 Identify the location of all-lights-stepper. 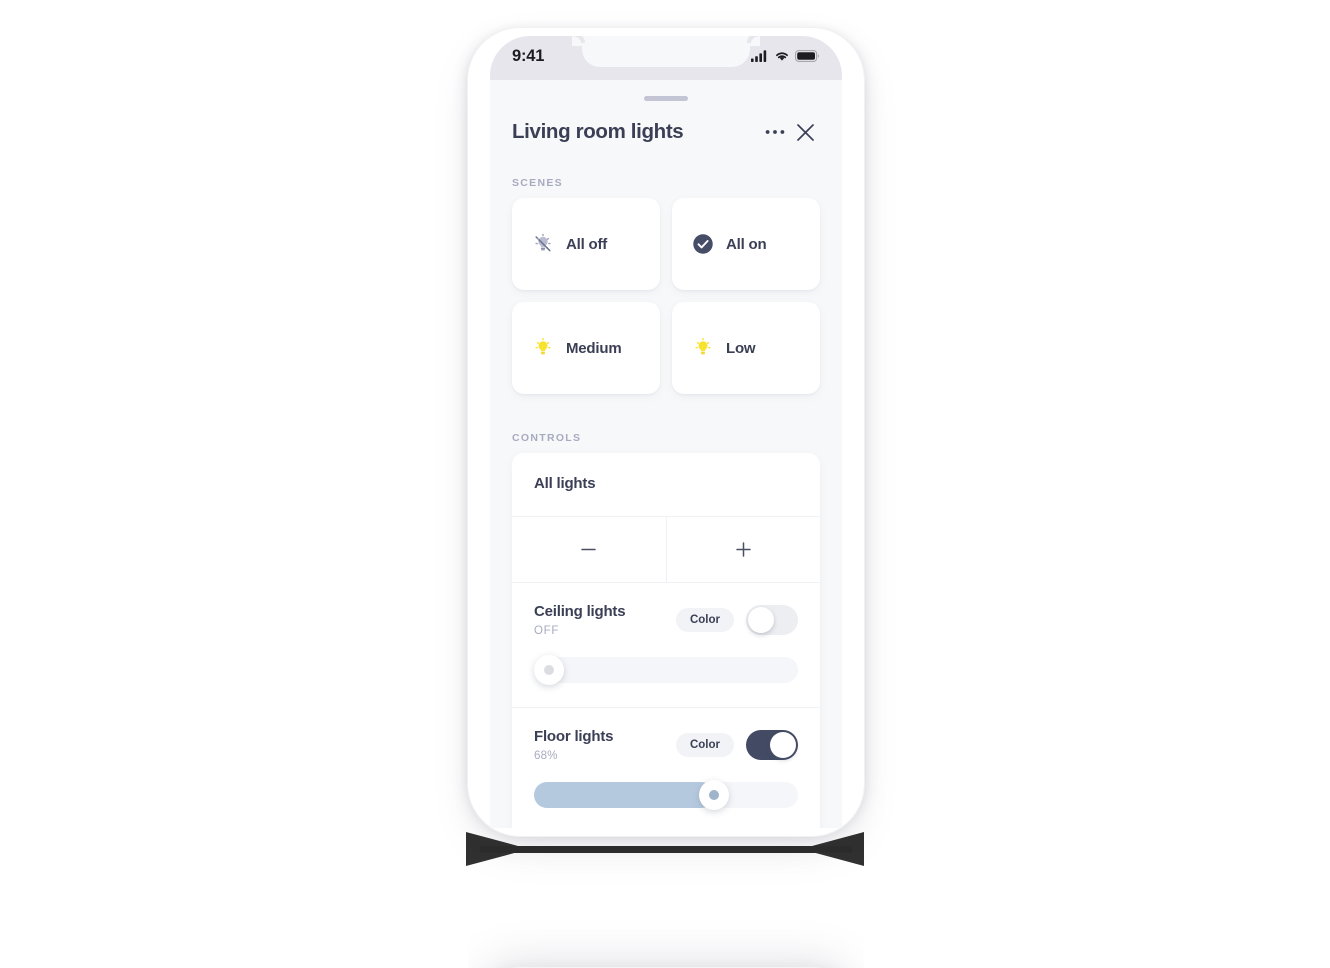
(666, 550).